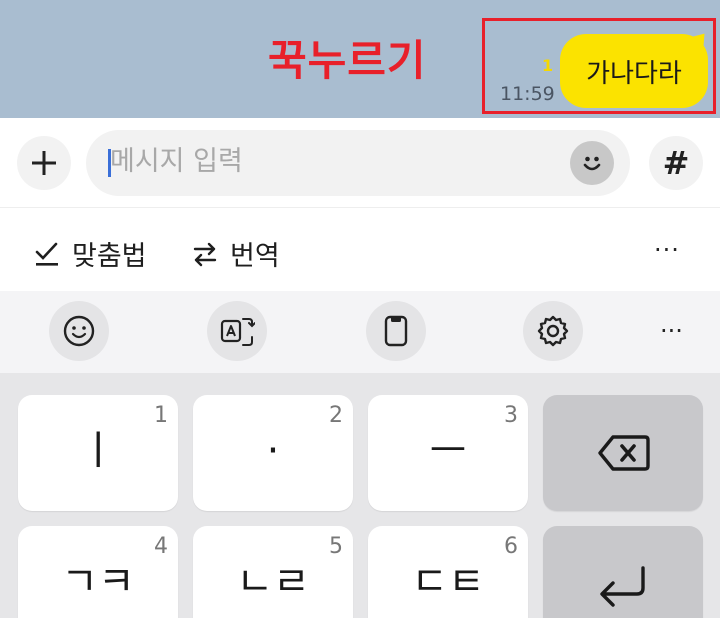 This screenshot has width=720, height=618. I want to click on key-character: ㄷㅌ, so click(448, 582).